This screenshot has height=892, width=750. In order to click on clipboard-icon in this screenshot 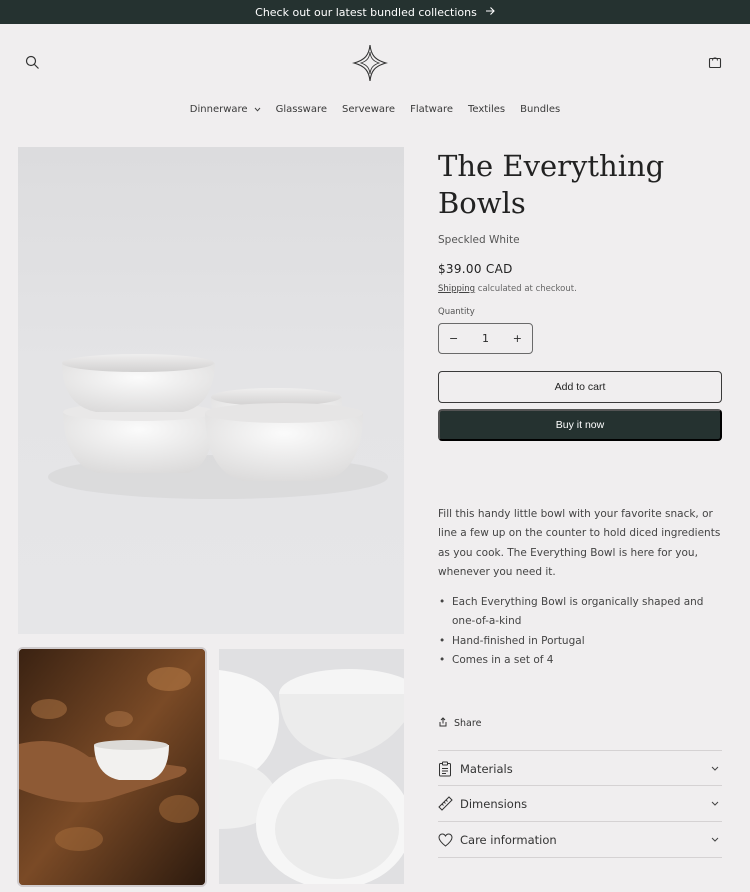, I will do `click(449, 769)`.